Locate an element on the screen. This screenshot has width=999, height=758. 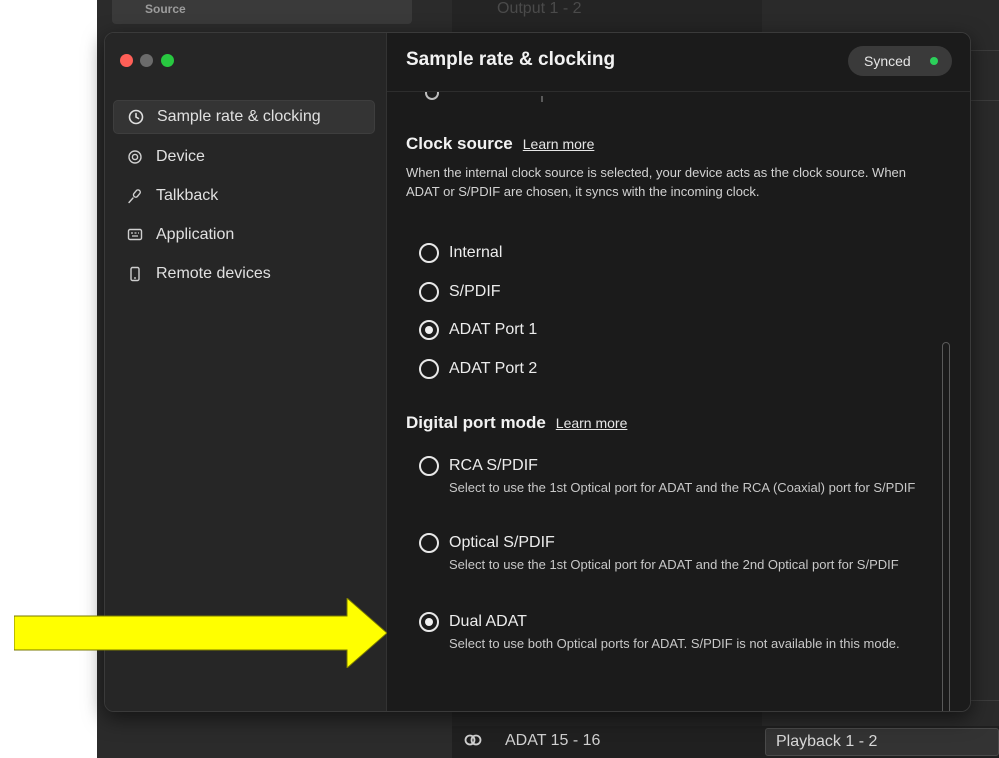
sync-status-badge: Synced is located at coordinates (900, 61).